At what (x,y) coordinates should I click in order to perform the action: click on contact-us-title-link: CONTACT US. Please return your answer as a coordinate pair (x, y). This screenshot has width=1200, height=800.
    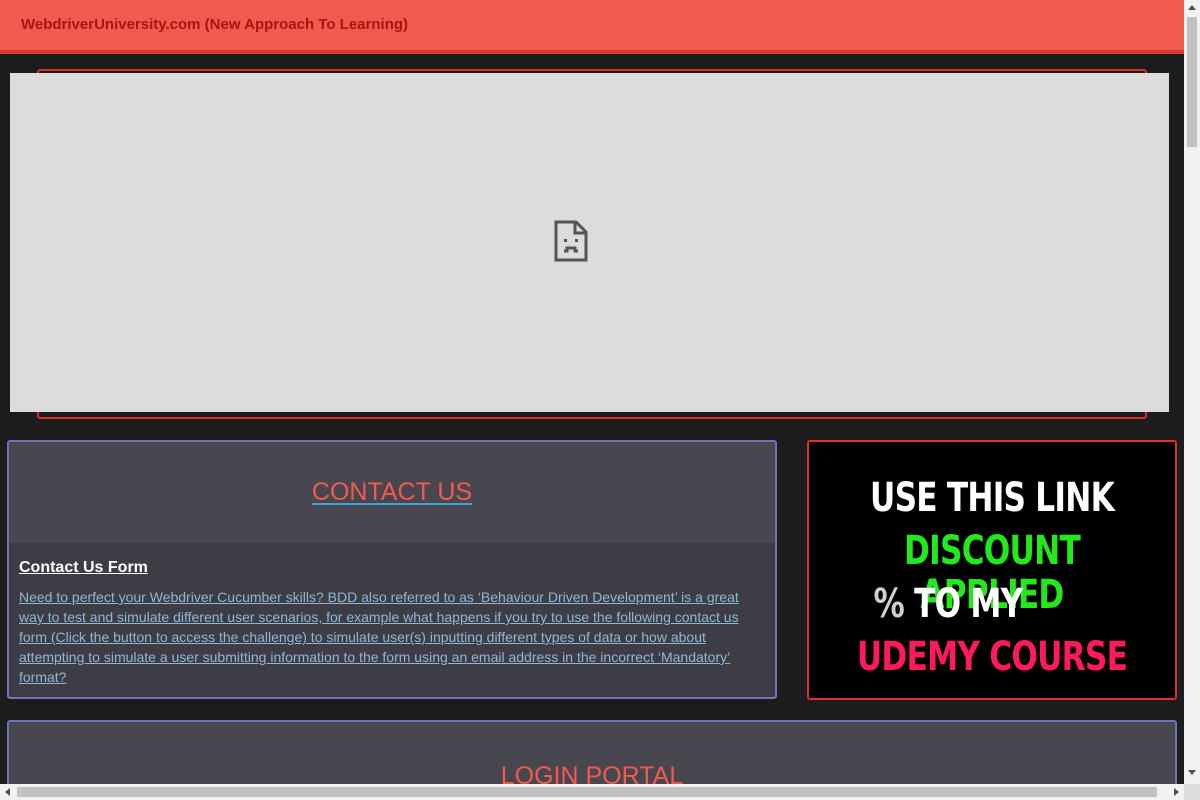
    Looking at the image, I should click on (392, 492).